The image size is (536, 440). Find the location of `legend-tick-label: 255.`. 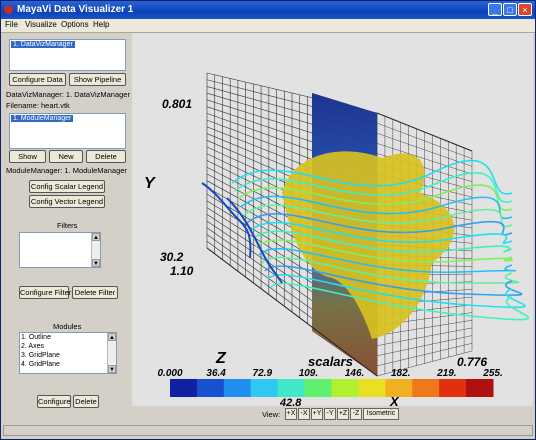

legend-tick-label: 255. is located at coordinates (492, 373).